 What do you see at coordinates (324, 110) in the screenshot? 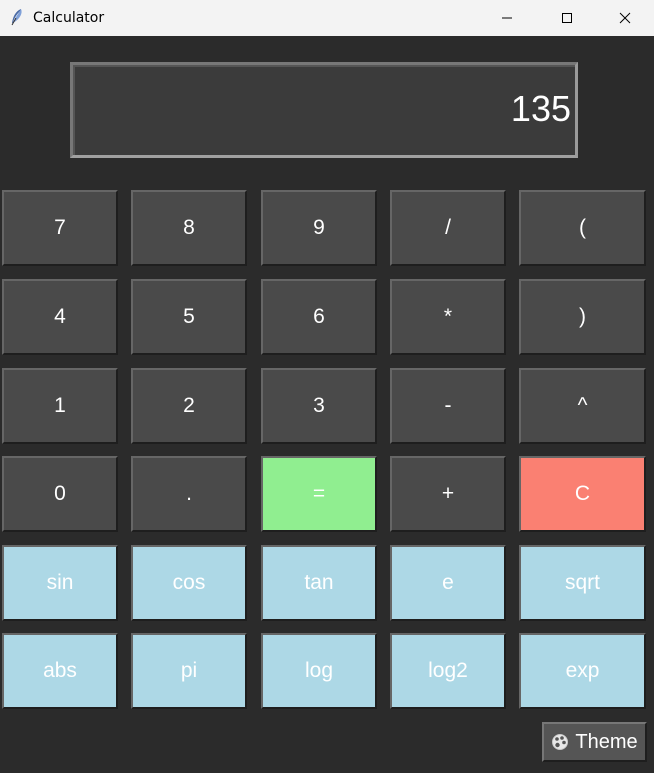
I see `display-field: 135` at bounding box center [324, 110].